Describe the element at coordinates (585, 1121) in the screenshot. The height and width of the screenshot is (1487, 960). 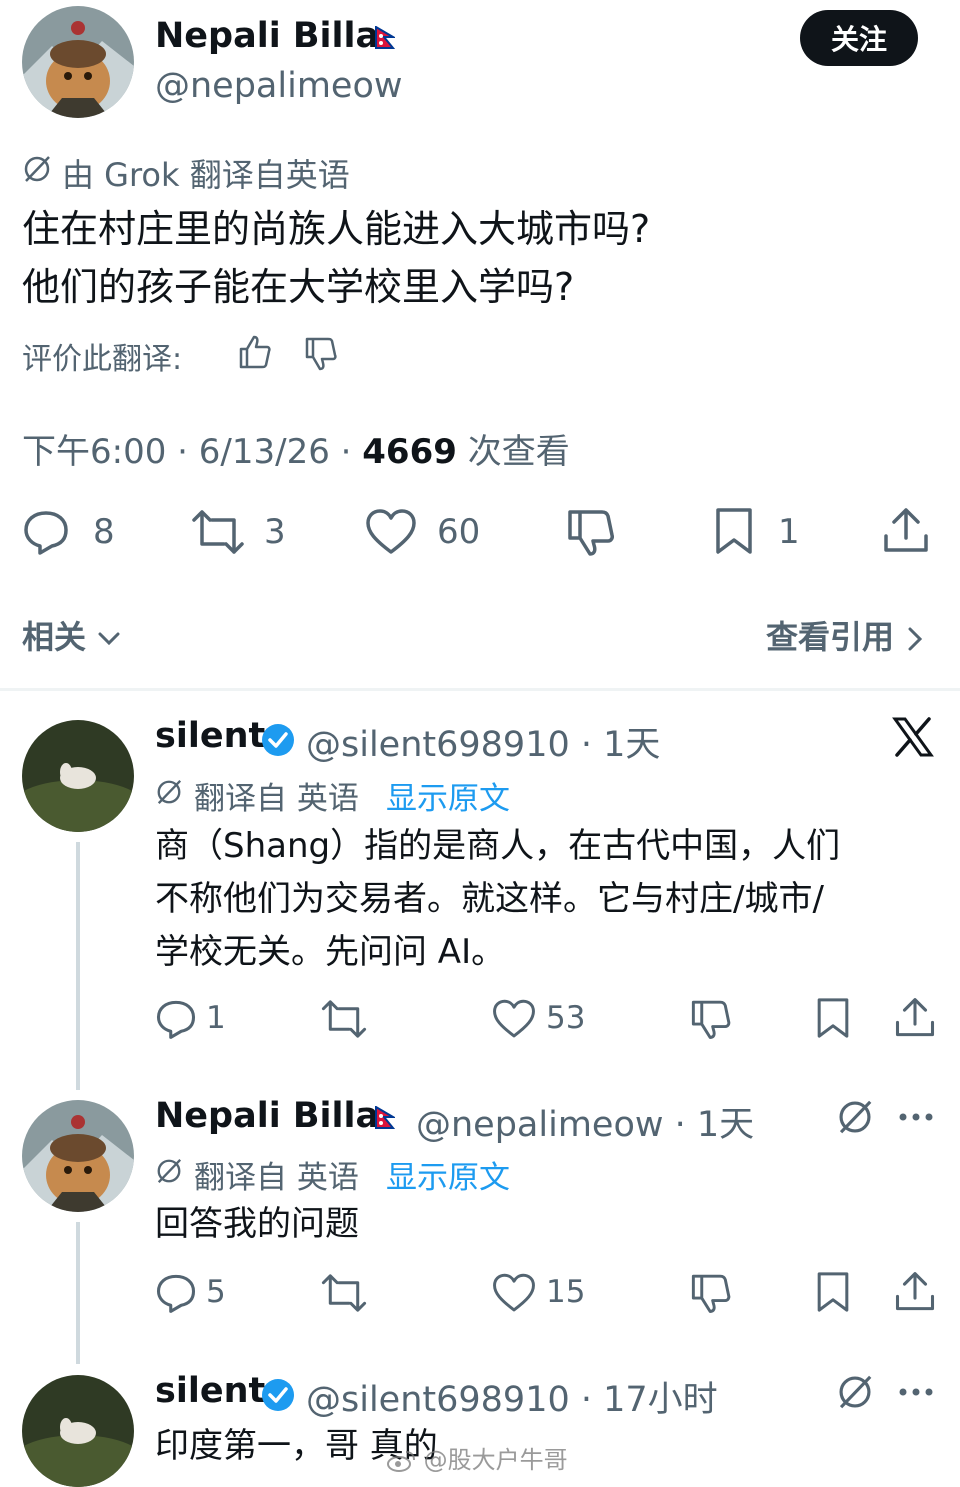
I see `reply-author-handle: @nepalimeow · 1天` at that location.